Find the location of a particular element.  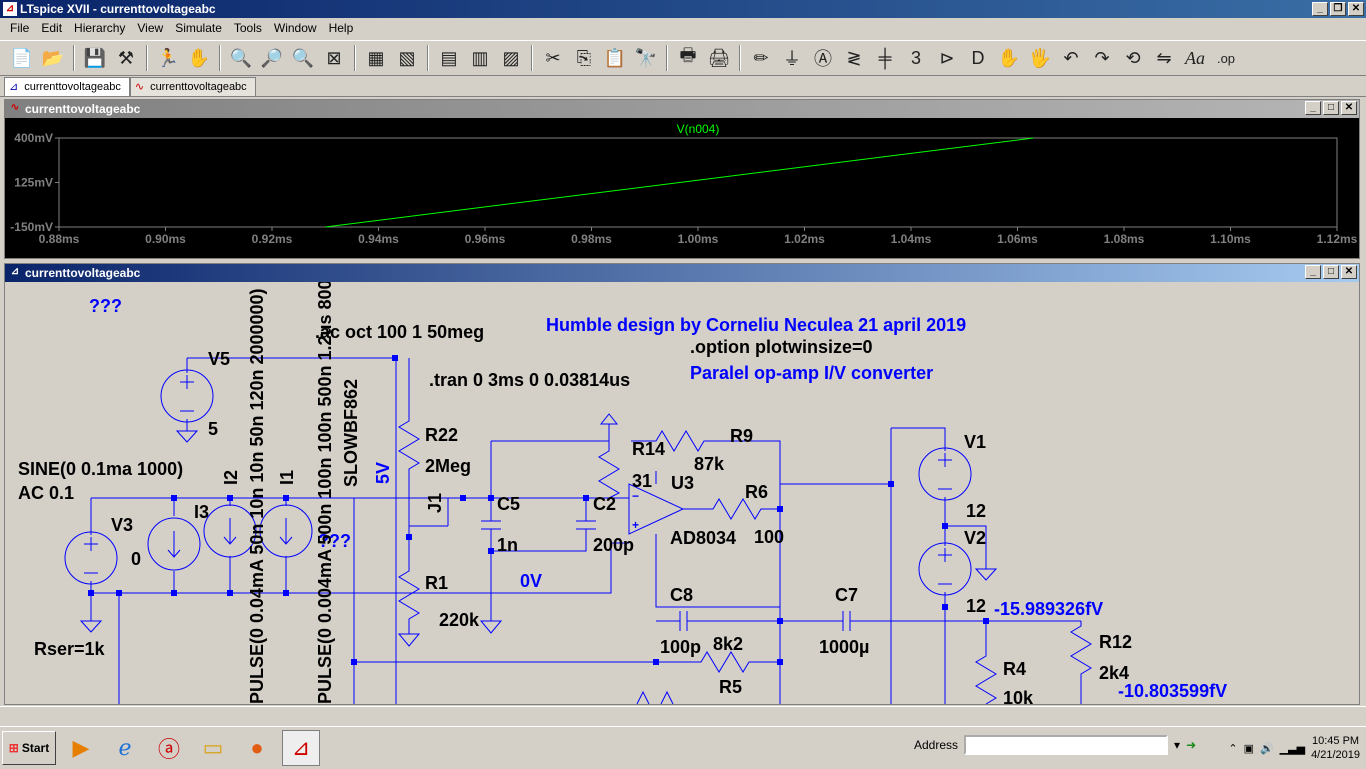

r1-label: R1 is located at coordinates (436, 583).